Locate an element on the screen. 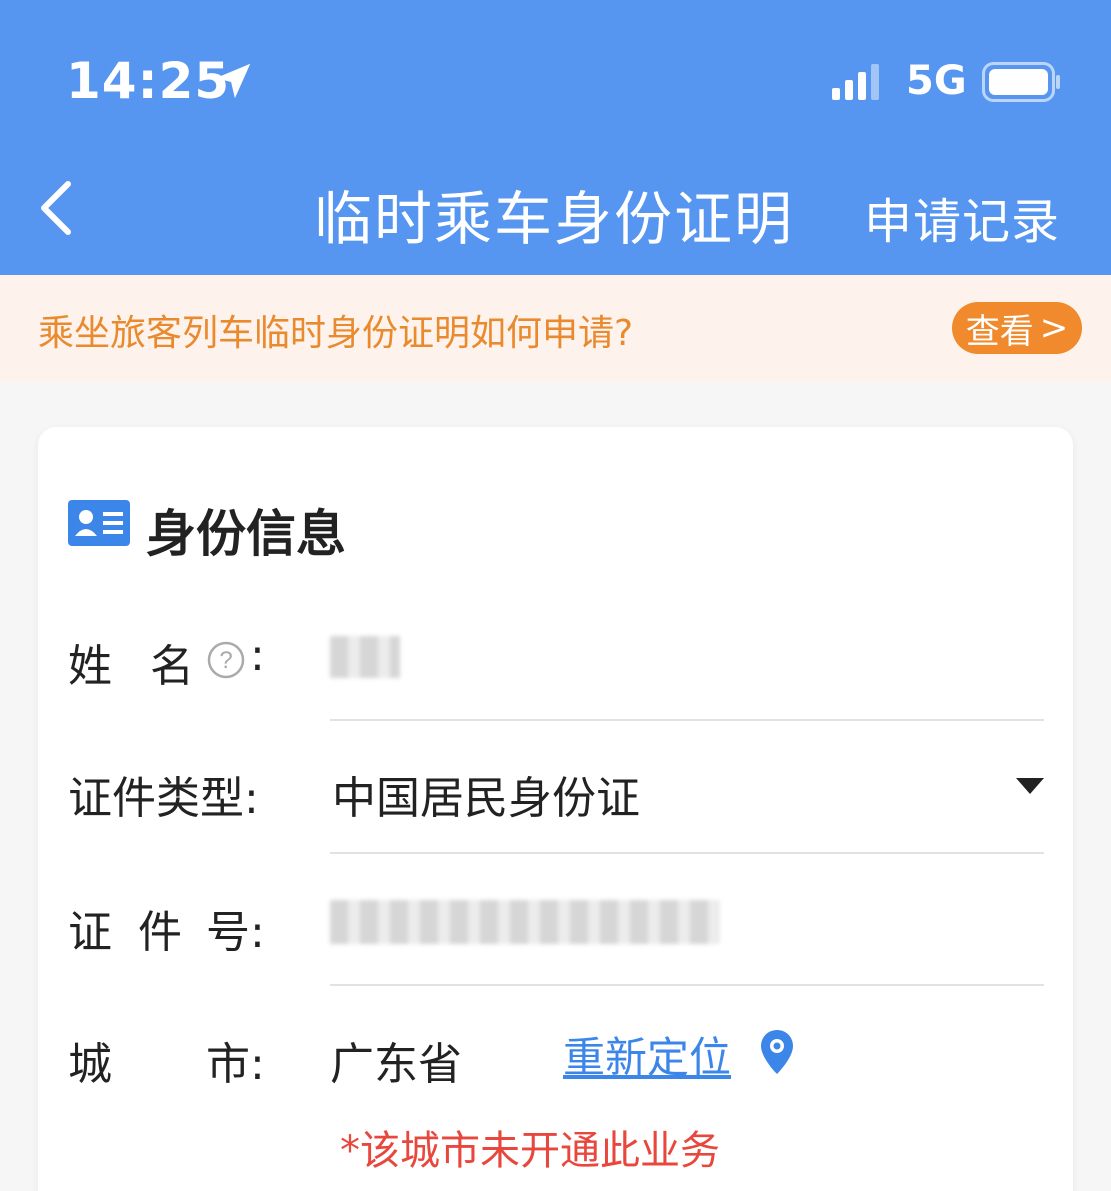 This screenshot has width=1111, height=1191. application-records-link: 申请记录 is located at coordinates (962, 217).